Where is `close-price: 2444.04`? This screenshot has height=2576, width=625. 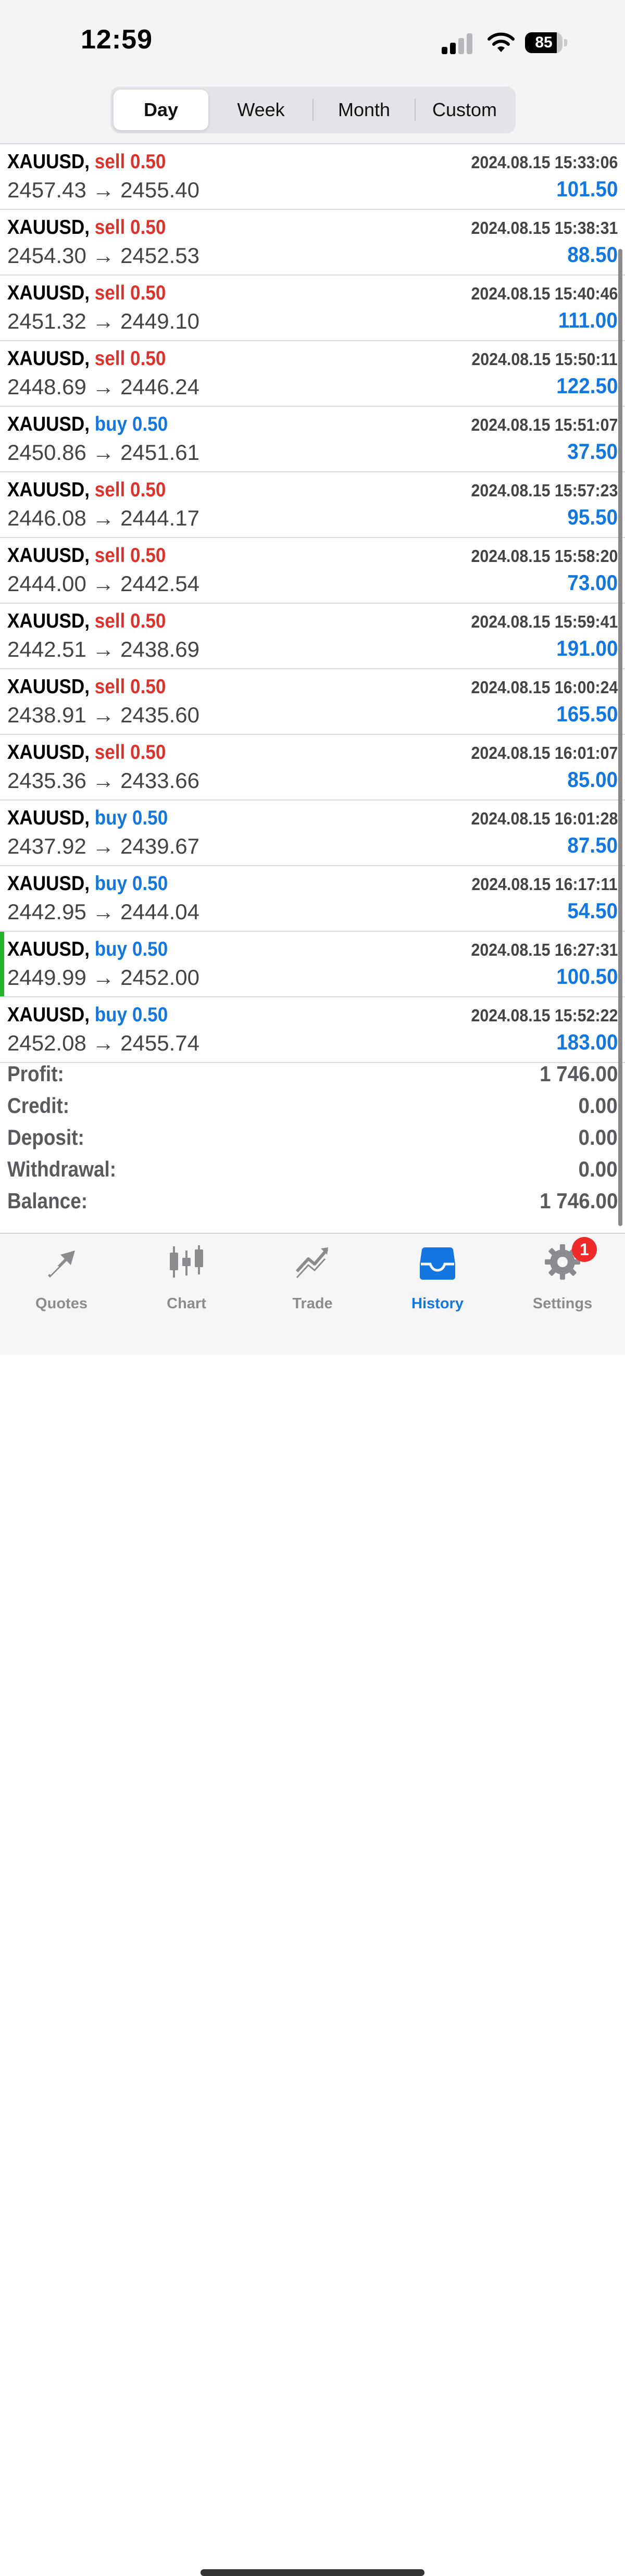
close-price: 2444.04 is located at coordinates (160, 911).